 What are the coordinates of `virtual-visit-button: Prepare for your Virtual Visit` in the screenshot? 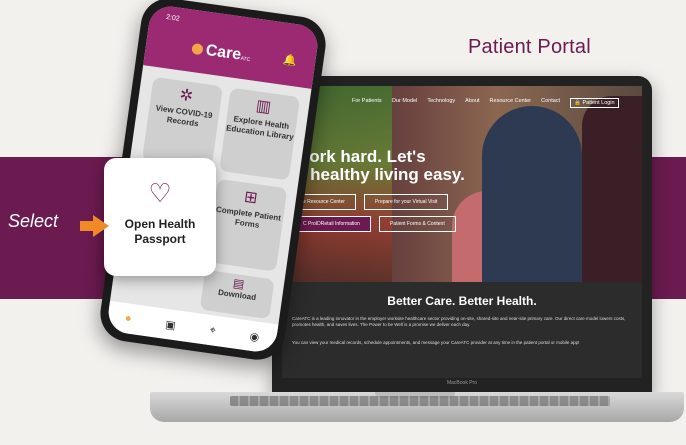 It's located at (406, 202).